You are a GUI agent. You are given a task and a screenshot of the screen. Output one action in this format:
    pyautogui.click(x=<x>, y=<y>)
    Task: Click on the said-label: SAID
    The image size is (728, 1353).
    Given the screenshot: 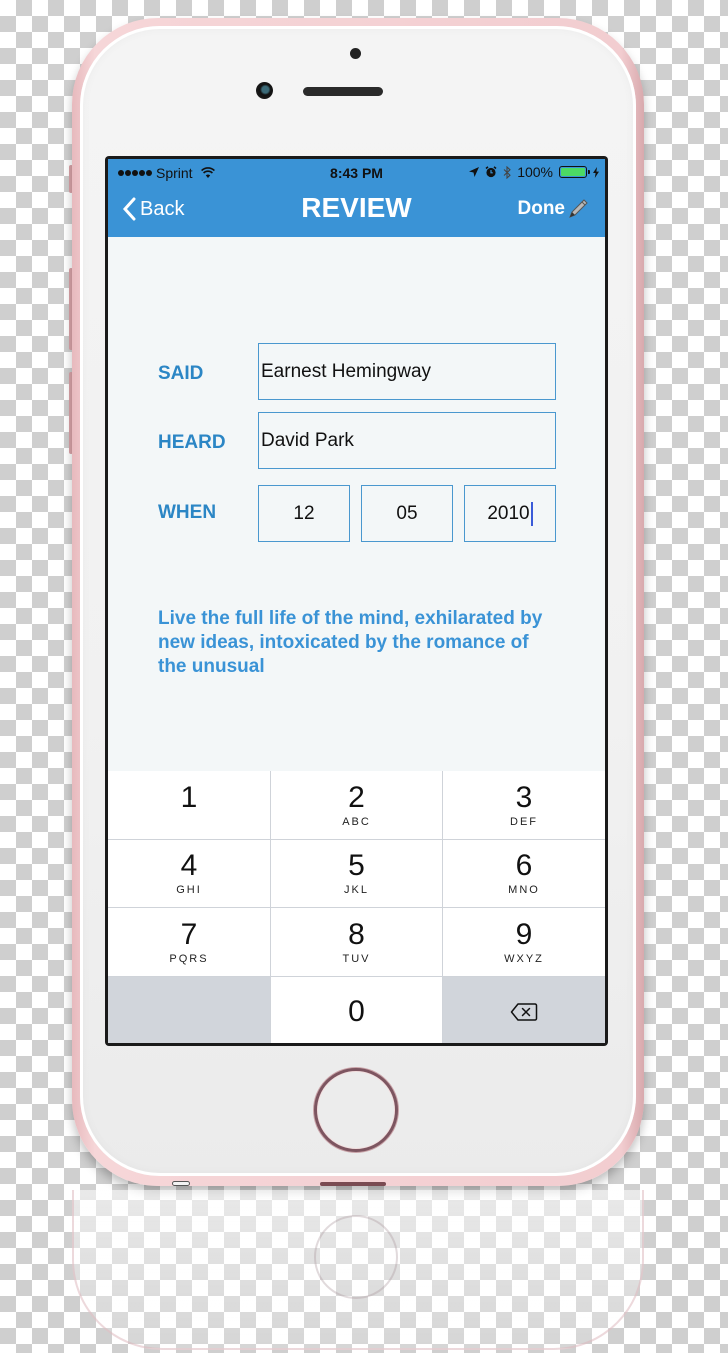 What is the action you would take?
    pyautogui.click(x=181, y=373)
    